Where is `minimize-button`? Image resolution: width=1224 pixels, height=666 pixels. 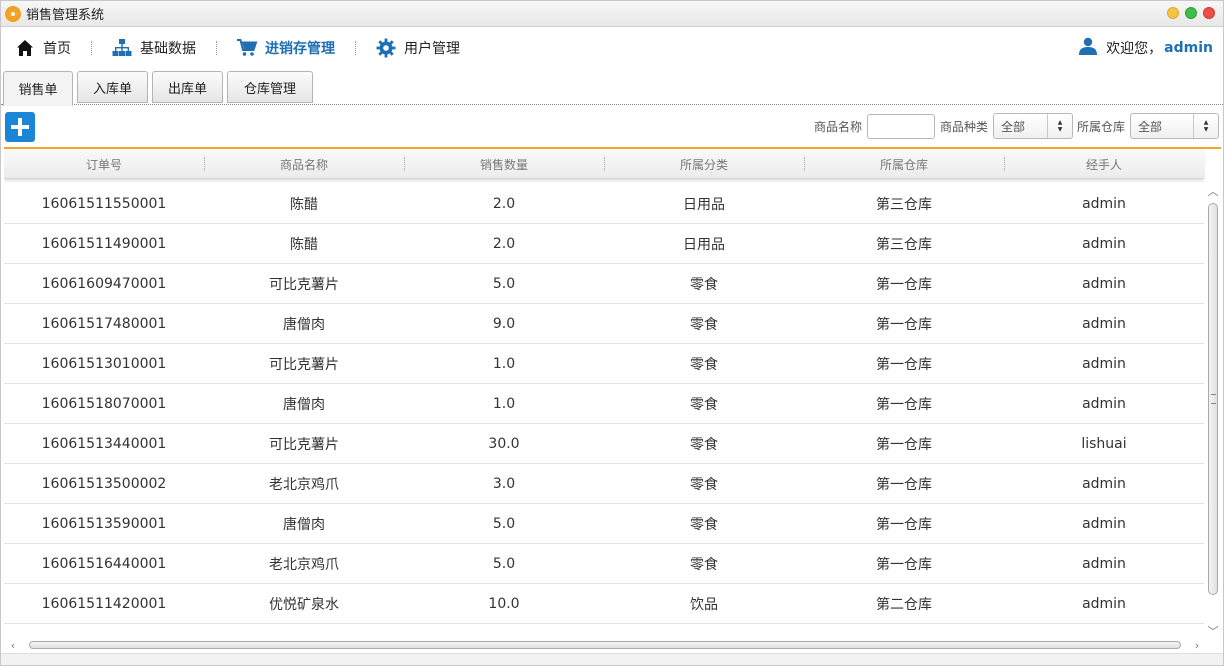
minimize-button is located at coordinates (1173, 13).